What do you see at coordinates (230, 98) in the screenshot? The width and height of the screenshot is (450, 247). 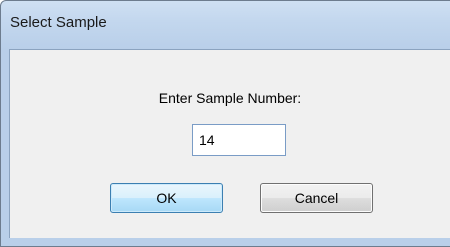 I see `prompt-label: Enter Sample Number:` at bounding box center [230, 98].